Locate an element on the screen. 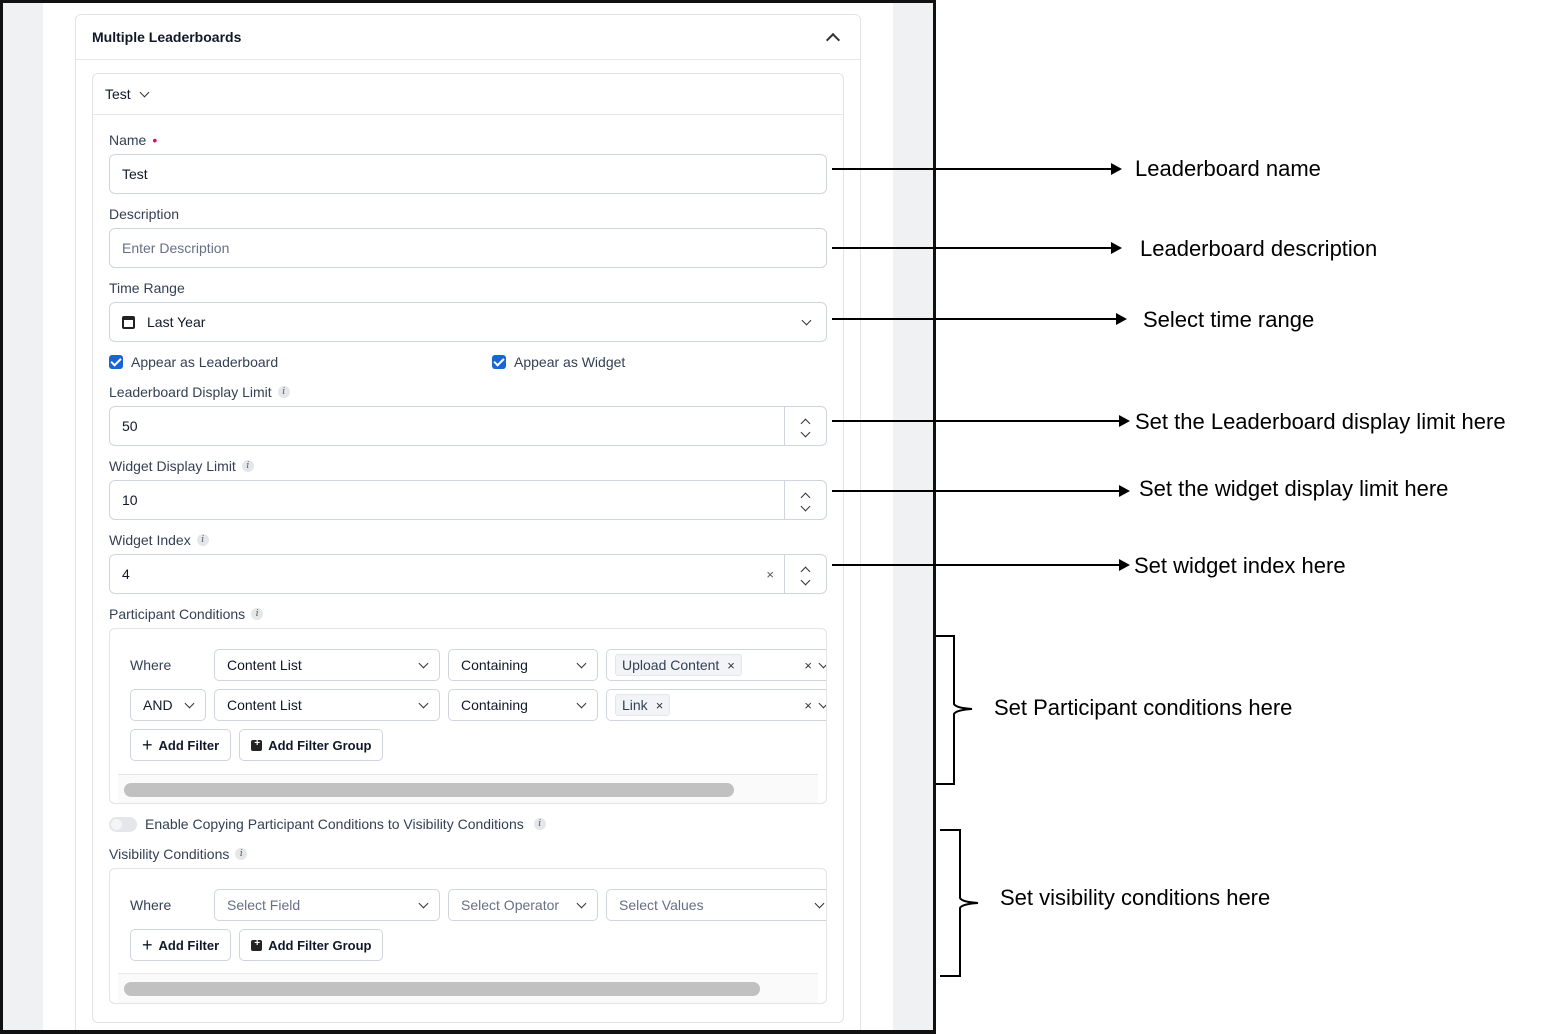  logic-operator-select: AND is located at coordinates (168, 705).